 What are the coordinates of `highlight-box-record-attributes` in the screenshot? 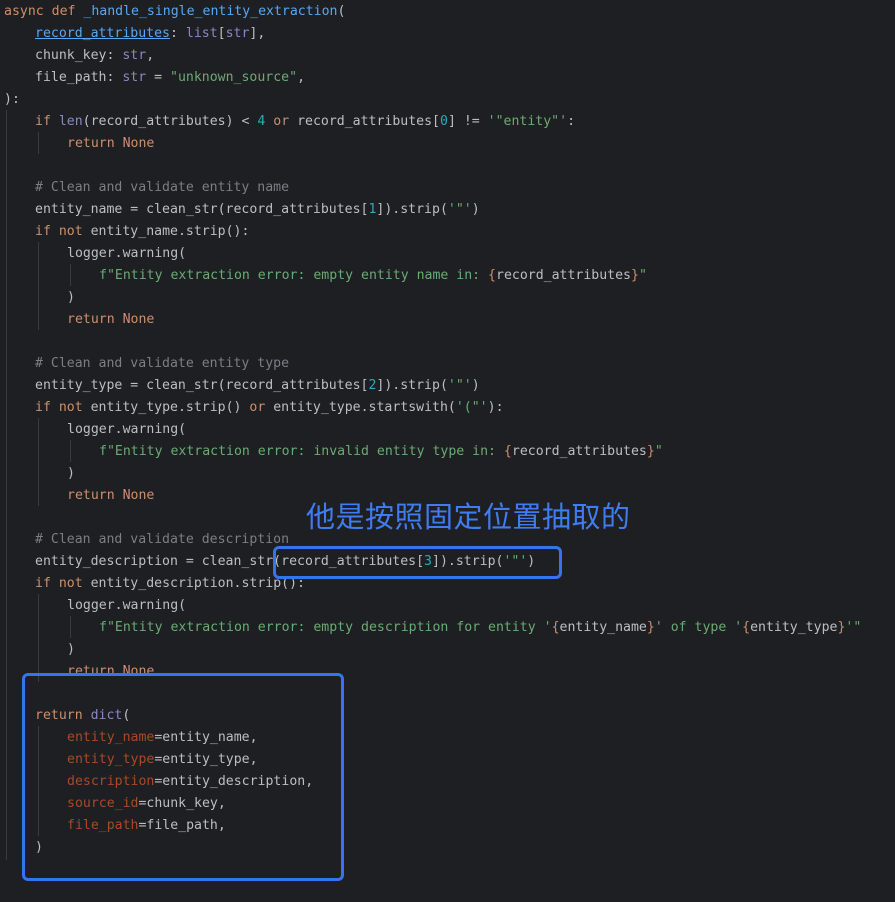 It's located at (417, 562).